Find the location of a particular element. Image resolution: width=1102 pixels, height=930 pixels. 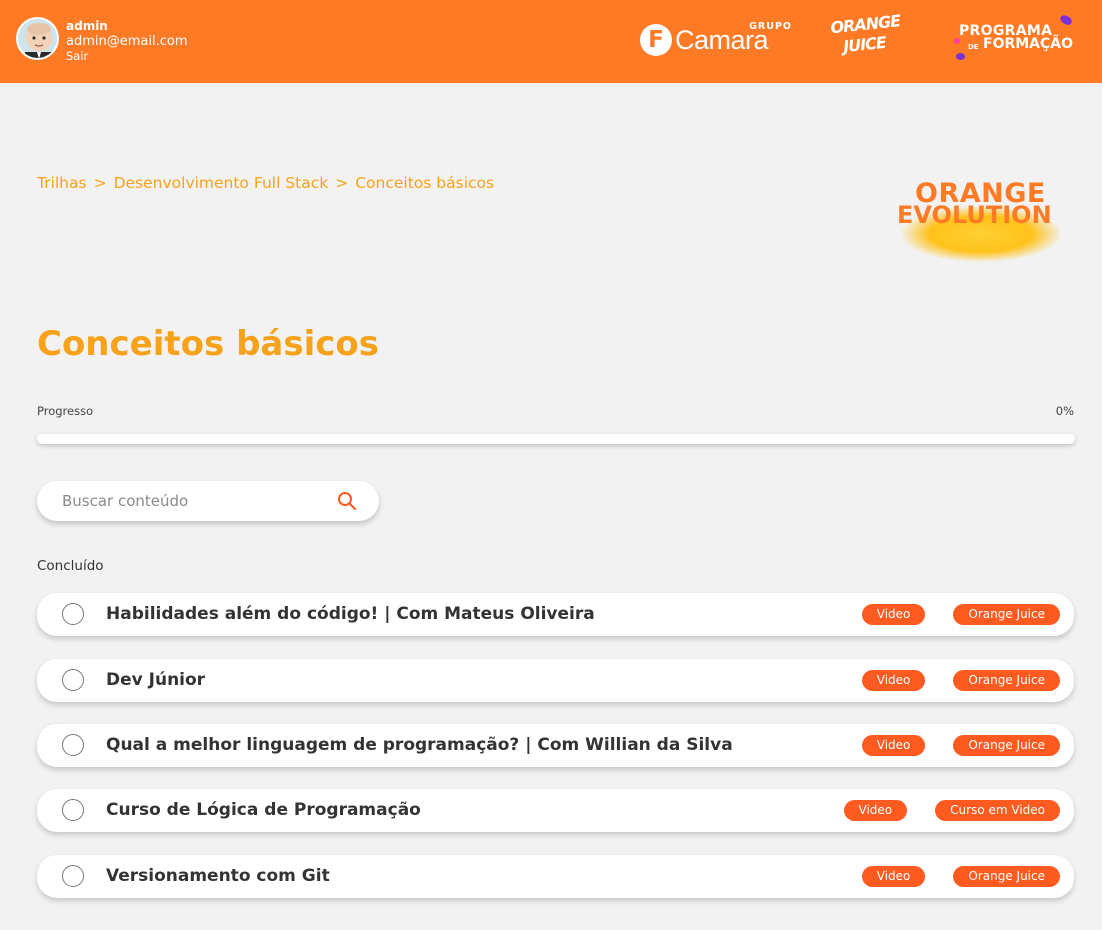

breadcrumb-current: Conceitos básicos is located at coordinates (424, 183).